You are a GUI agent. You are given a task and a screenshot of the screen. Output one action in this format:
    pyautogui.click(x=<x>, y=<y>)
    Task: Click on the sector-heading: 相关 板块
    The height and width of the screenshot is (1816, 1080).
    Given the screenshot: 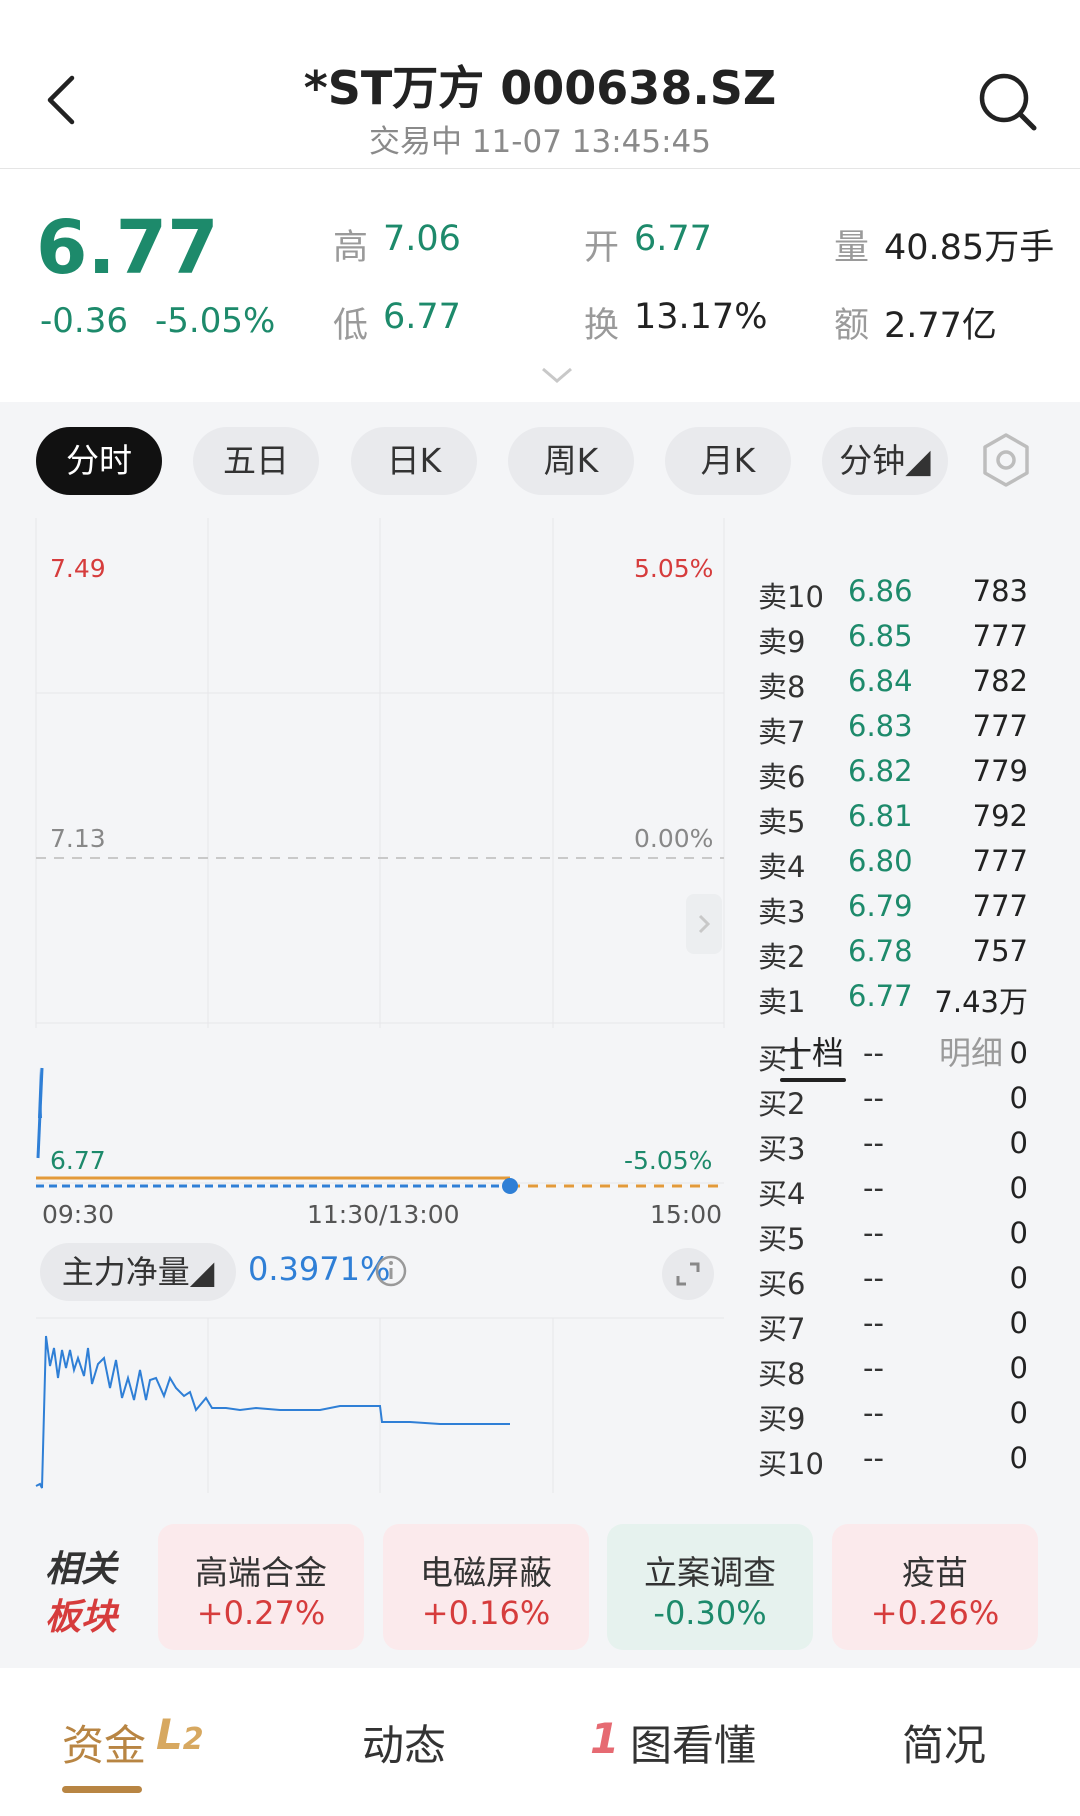 What is the action you would take?
    pyautogui.click(x=81, y=1594)
    